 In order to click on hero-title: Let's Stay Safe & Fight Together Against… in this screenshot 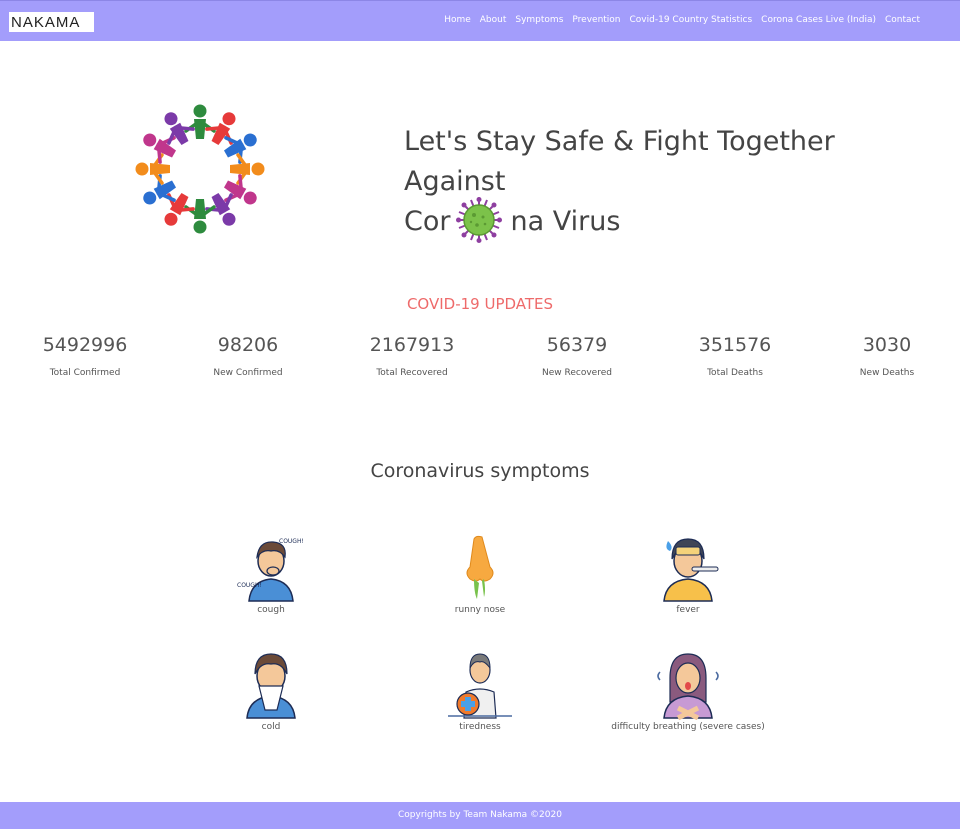, I will do `click(664, 182)`.